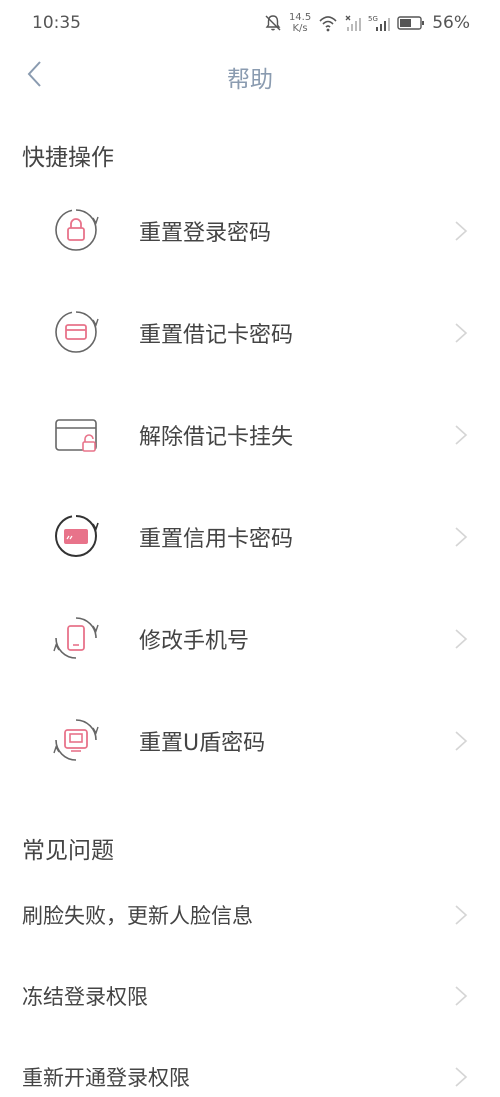  Describe the element at coordinates (328, 24) in the screenshot. I see `wifi-icon` at that location.